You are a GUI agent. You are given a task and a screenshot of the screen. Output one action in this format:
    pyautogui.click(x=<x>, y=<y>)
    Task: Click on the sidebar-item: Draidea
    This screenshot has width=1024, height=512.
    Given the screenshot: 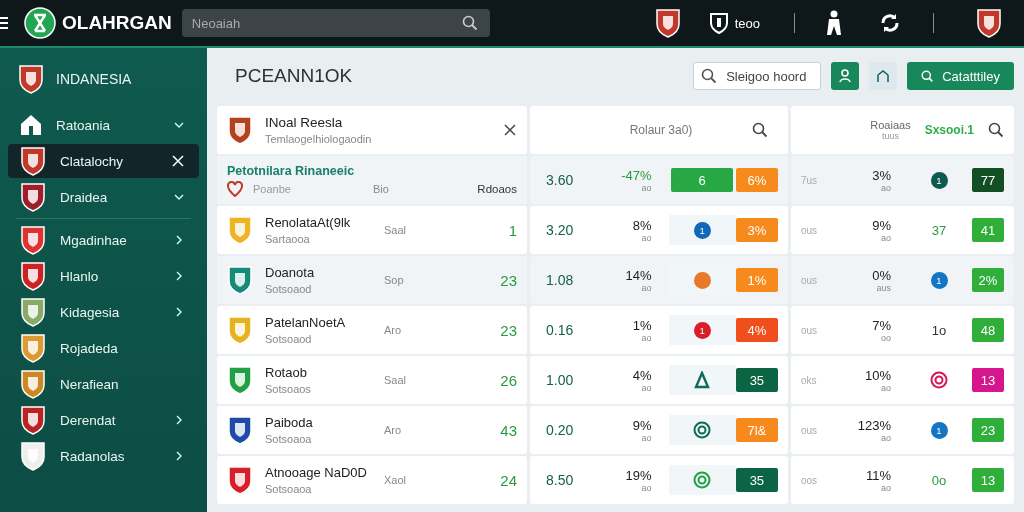 What is the action you would take?
    pyautogui.click(x=103, y=197)
    